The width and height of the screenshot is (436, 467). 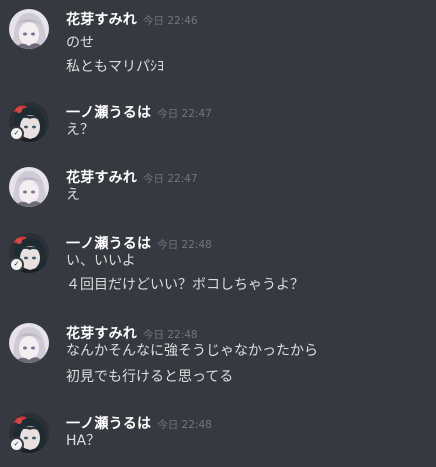 What do you see at coordinates (80, 43) in the screenshot?
I see `message-line: のせ` at bounding box center [80, 43].